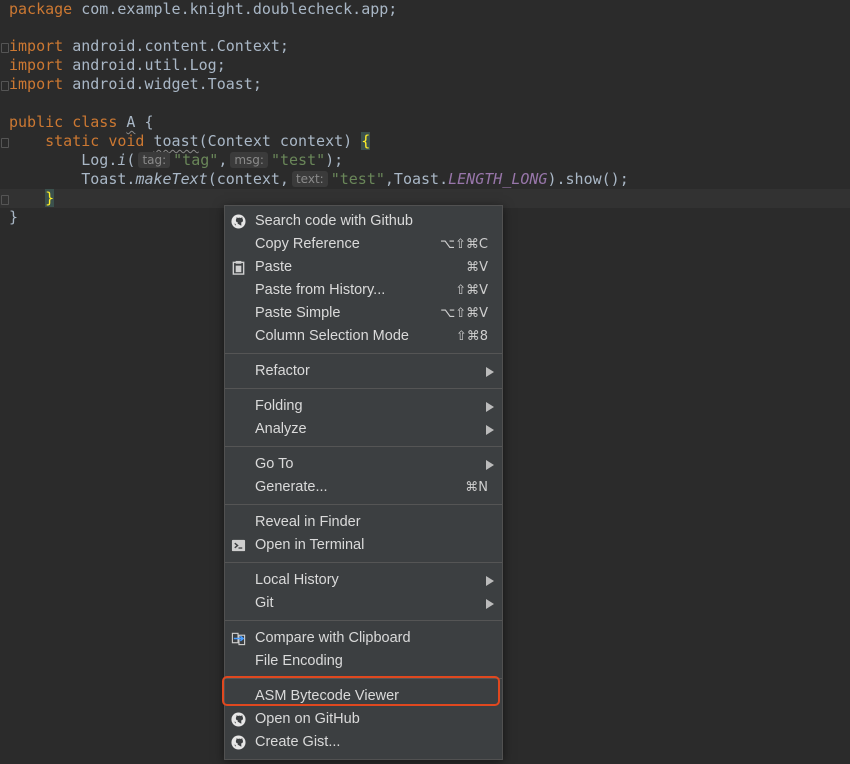 Image resolution: width=850 pixels, height=764 pixels. I want to click on menu-item-refactor: Refactor, so click(363, 371).